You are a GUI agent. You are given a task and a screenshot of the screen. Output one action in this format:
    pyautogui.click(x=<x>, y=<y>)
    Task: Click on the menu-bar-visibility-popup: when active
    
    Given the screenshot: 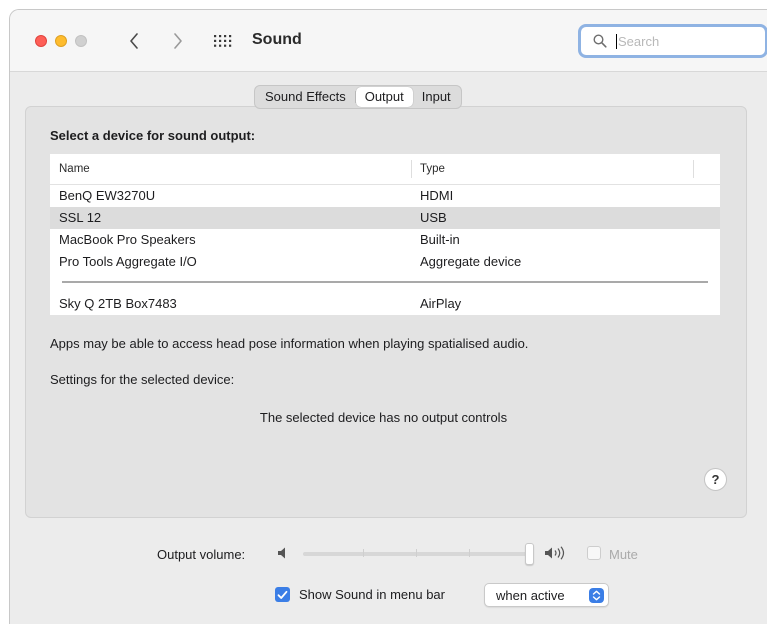 What is the action you would take?
    pyautogui.click(x=546, y=595)
    